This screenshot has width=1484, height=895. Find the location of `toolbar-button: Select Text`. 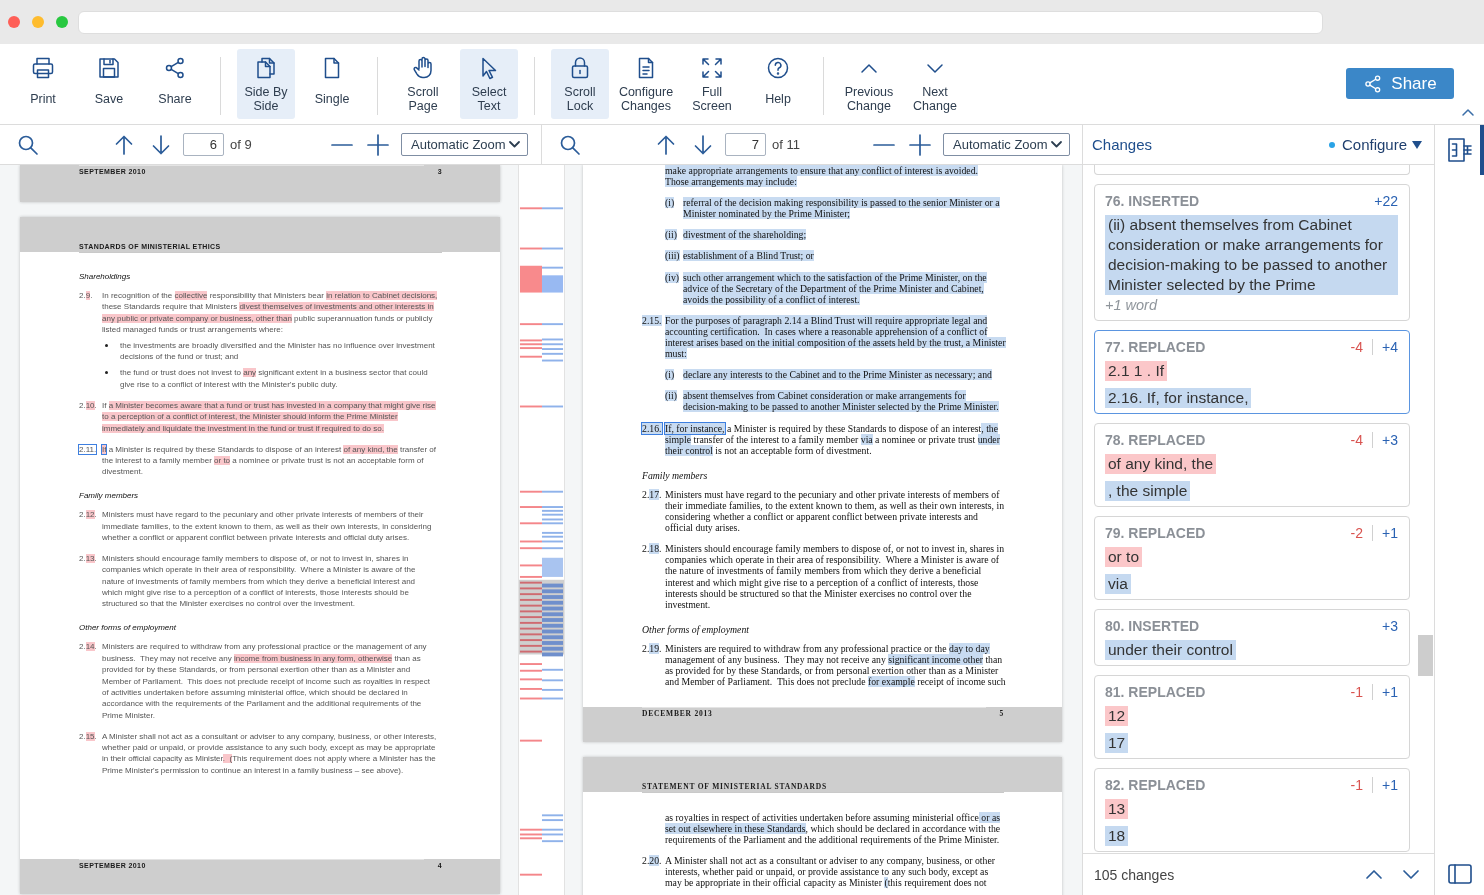

toolbar-button: Select Text is located at coordinates (489, 84).